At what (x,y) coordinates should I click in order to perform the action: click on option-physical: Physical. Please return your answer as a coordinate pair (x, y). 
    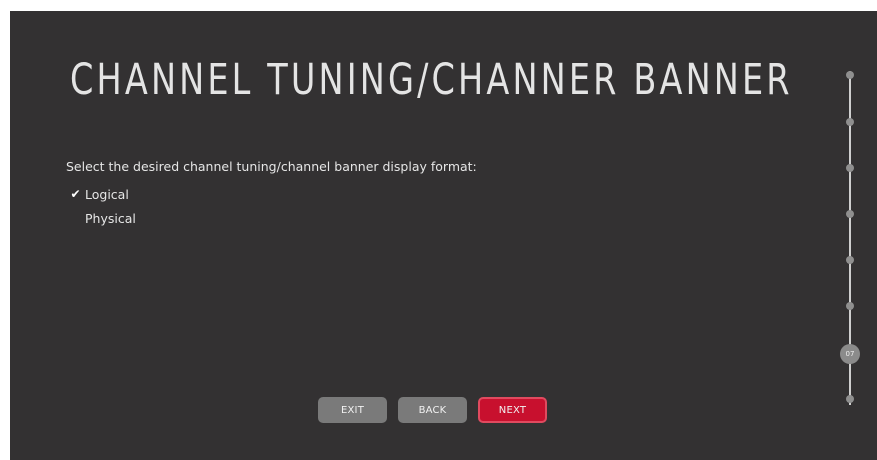
    Looking at the image, I should click on (101, 218).